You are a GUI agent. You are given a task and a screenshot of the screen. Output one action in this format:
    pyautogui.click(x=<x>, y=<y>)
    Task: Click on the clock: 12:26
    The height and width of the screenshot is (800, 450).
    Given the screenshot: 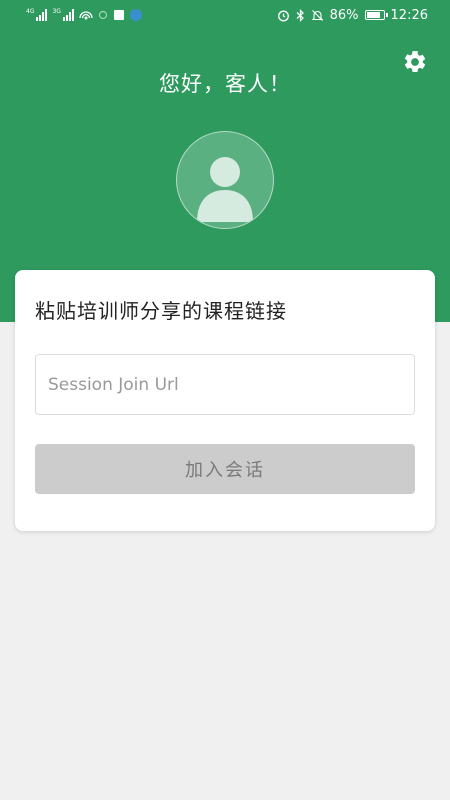 What is the action you would take?
    pyautogui.click(x=409, y=15)
    